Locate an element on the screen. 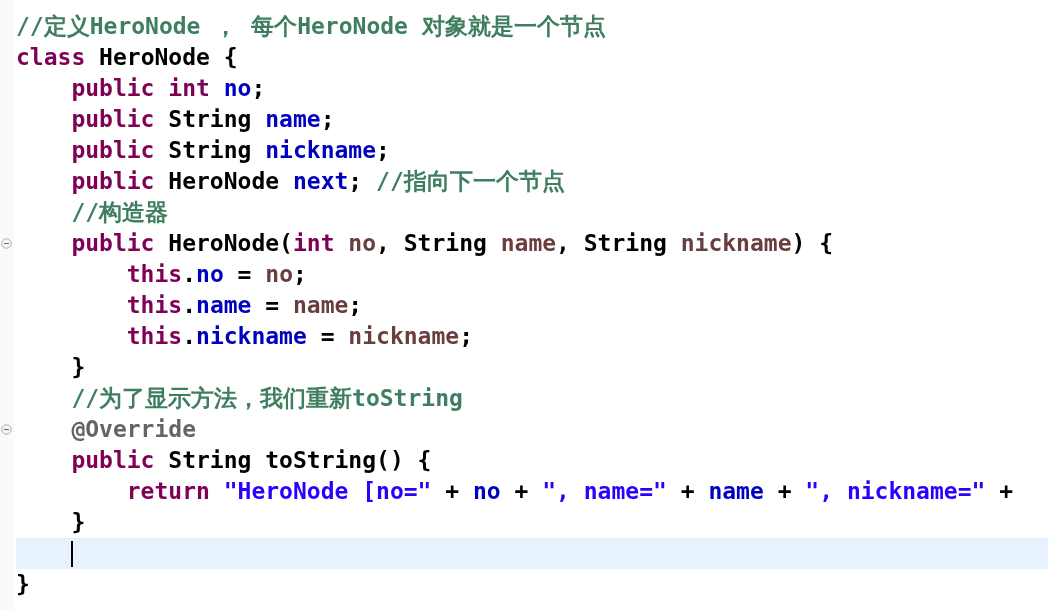  code-line: public int no; is located at coordinates (168, 88).